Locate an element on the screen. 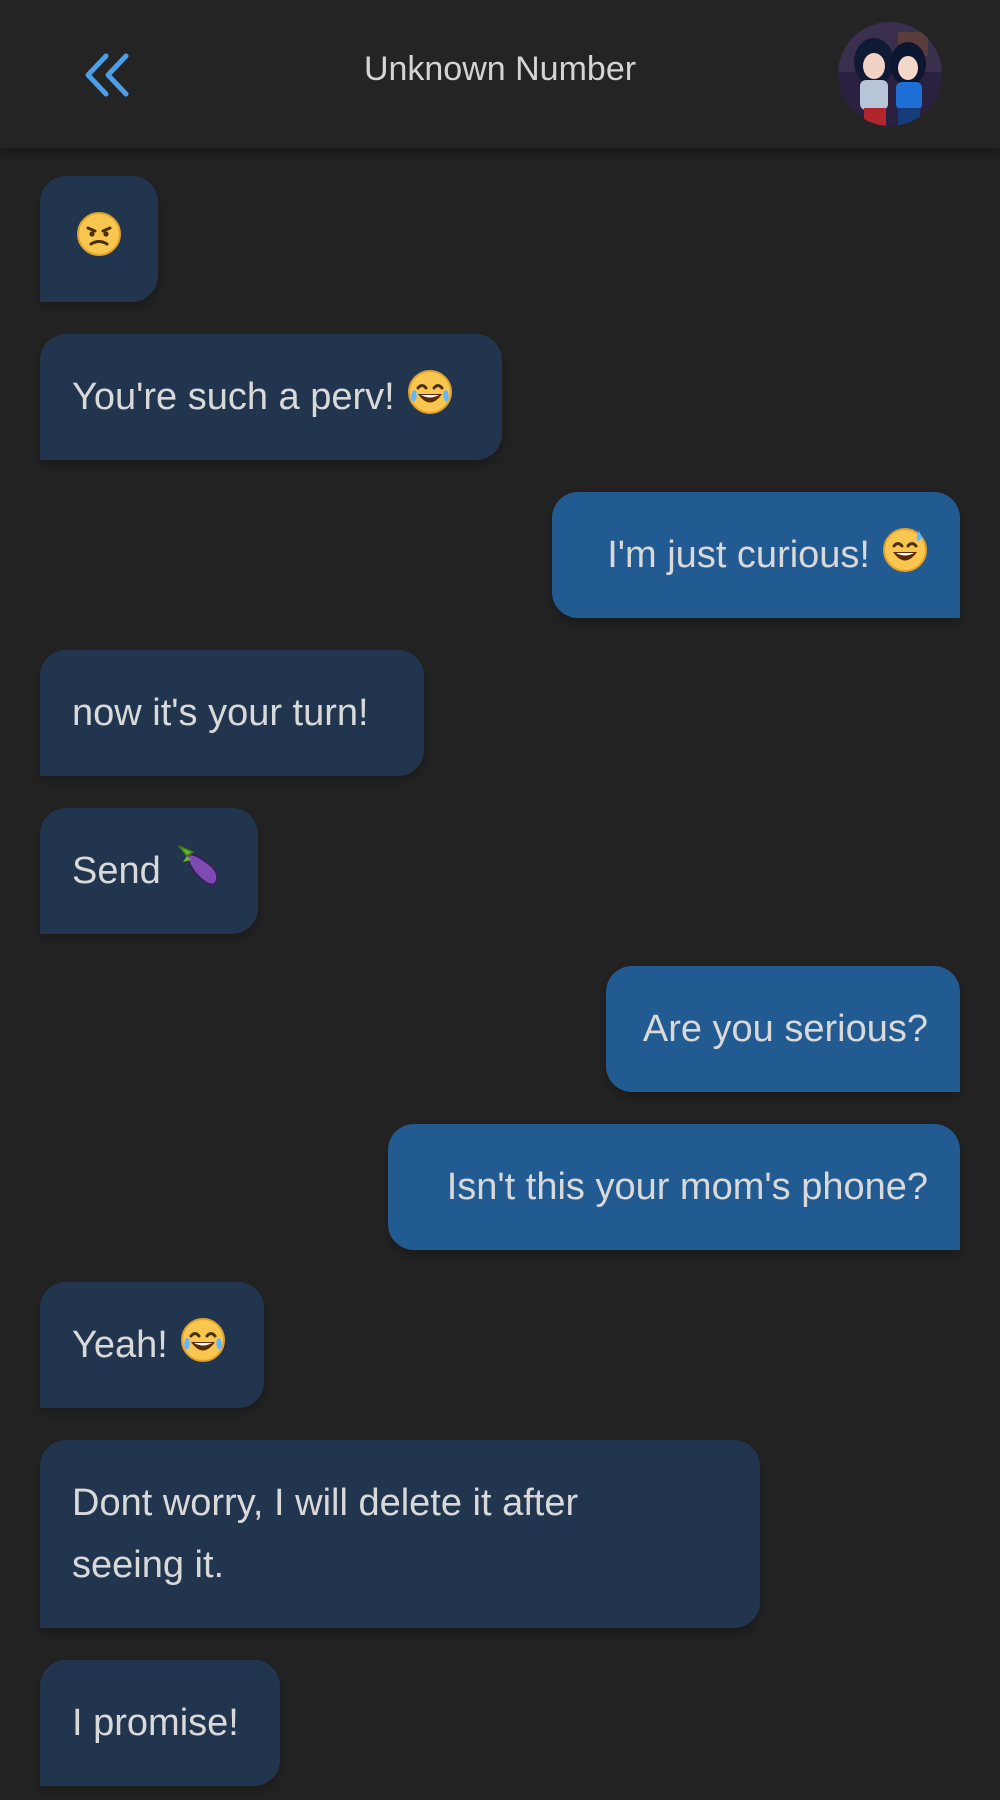 The image size is (1000, 1800). message-text: I promise! is located at coordinates (155, 1722).